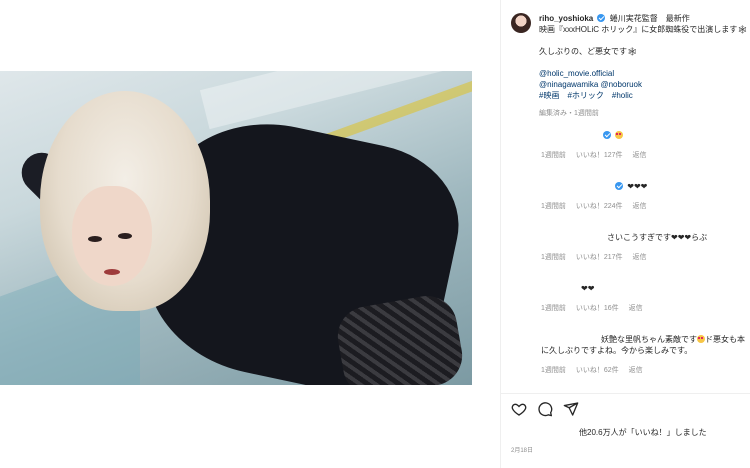 The height and width of the screenshot is (468, 750). What do you see at coordinates (644, 95) in the screenshot?
I see `hashtag-links: #映画 #ホリック #holic` at bounding box center [644, 95].